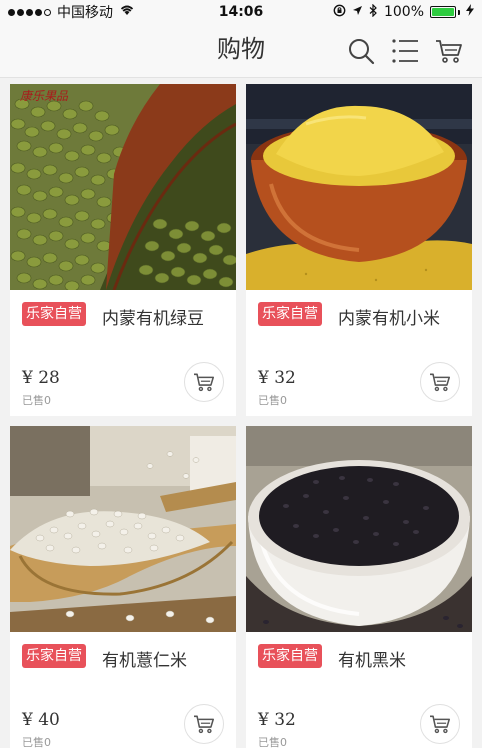  Describe the element at coordinates (123, 187) in the screenshot. I see `product-image-mung-beans: 康乐果品` at that location.